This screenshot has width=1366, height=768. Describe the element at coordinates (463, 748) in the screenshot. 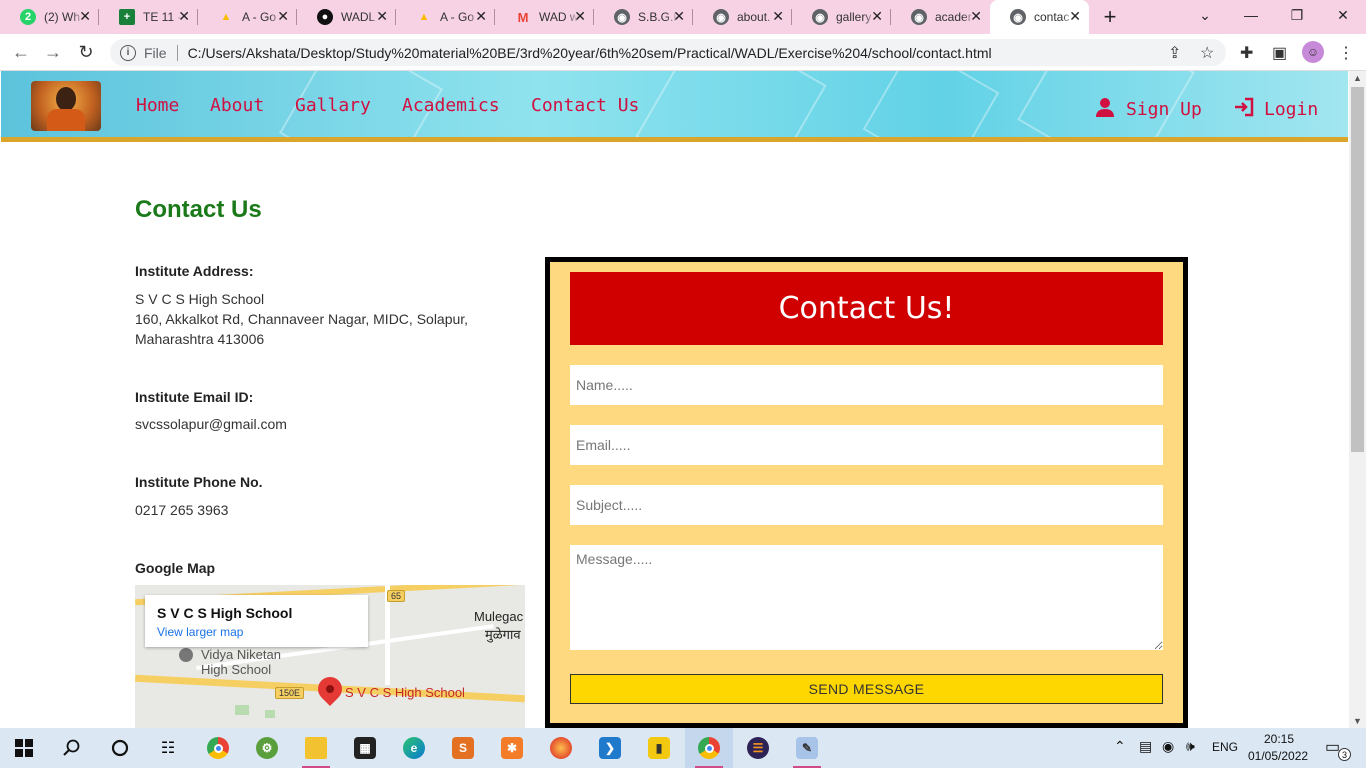

I see `sublime-icon: S` at that location.